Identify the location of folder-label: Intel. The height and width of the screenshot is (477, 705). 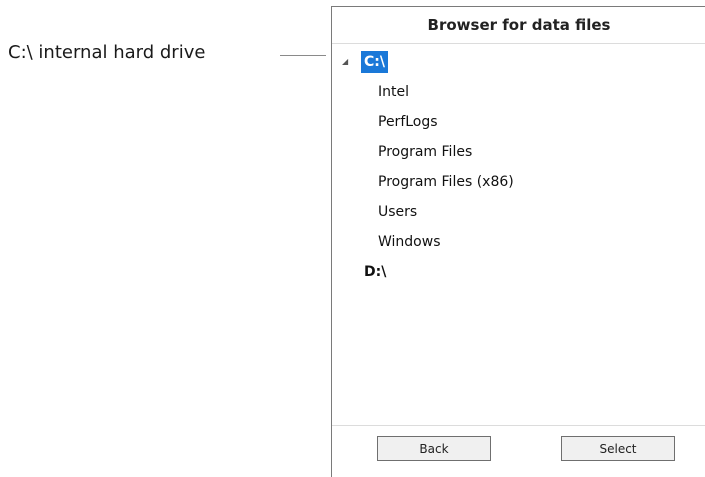
(393, 92).